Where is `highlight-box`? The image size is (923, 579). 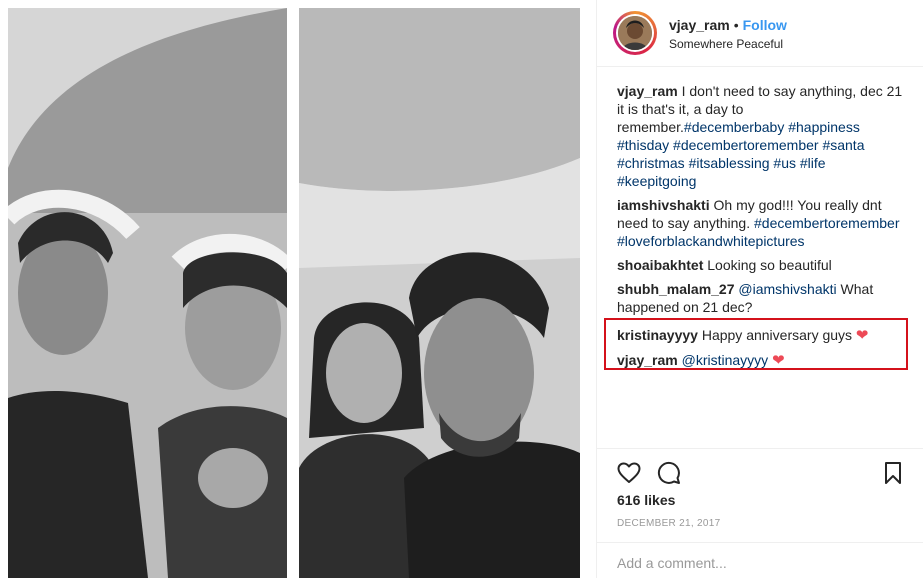 highlight-box is located at coordinates (756, 344).